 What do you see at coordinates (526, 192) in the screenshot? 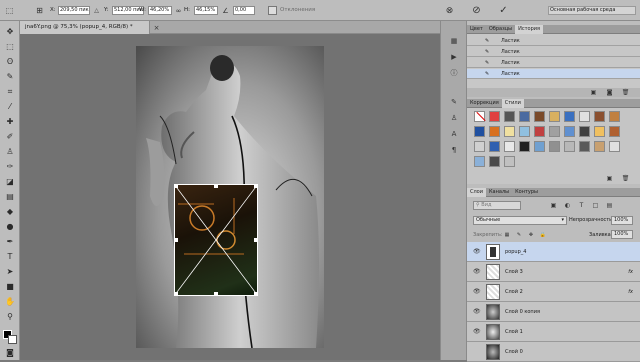
I see `tab-paths: Контуры` at bounding box center [526, 192].